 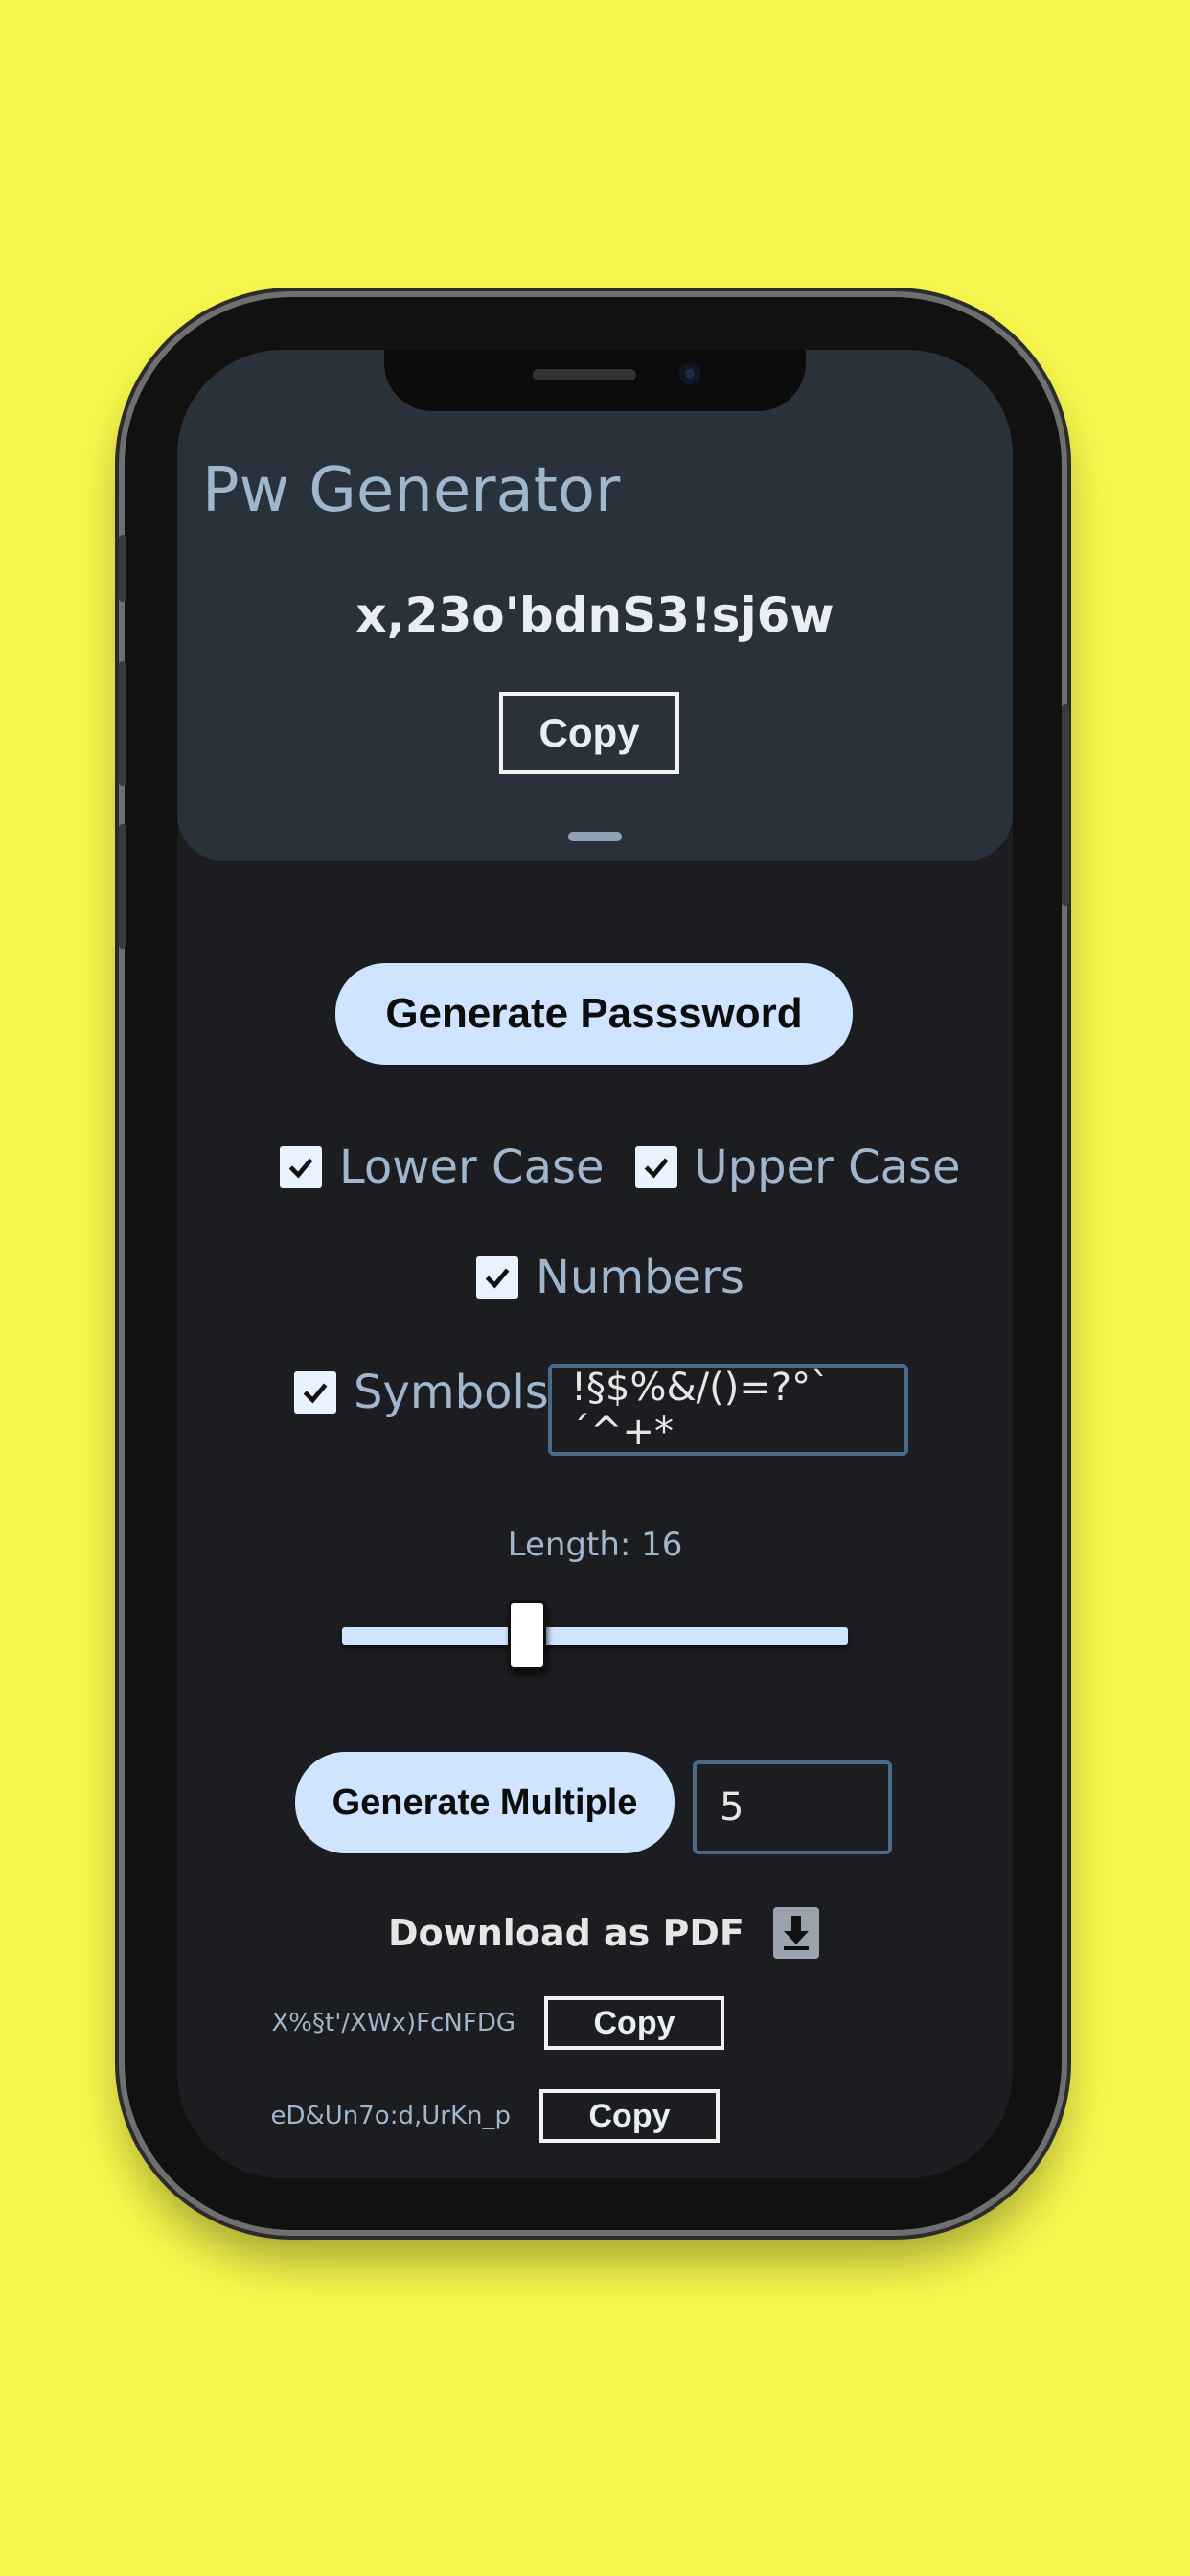 What do you see at coordinates (595, 1635) in the screenshot?
I see `length-slider-track` at bounding box center [595, 1635].